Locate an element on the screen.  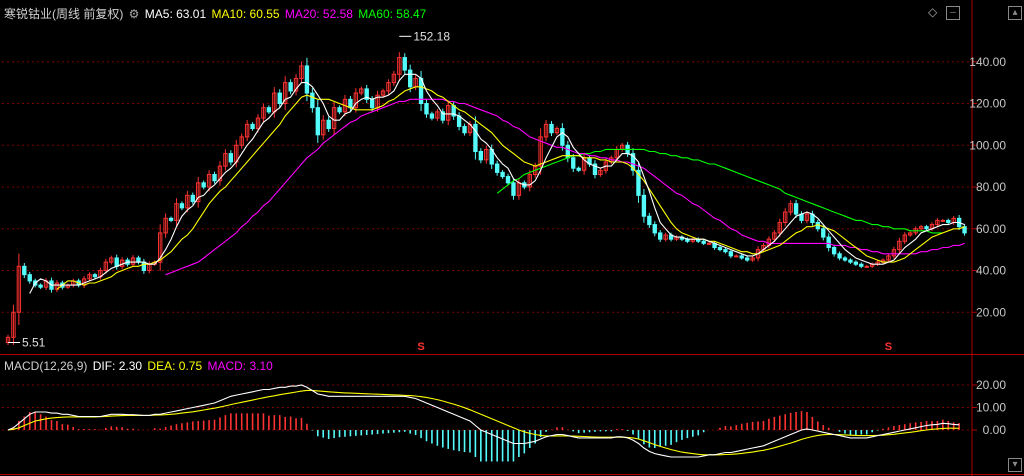
price-tick-label: 100.00 is located at coordinates (987, 145).